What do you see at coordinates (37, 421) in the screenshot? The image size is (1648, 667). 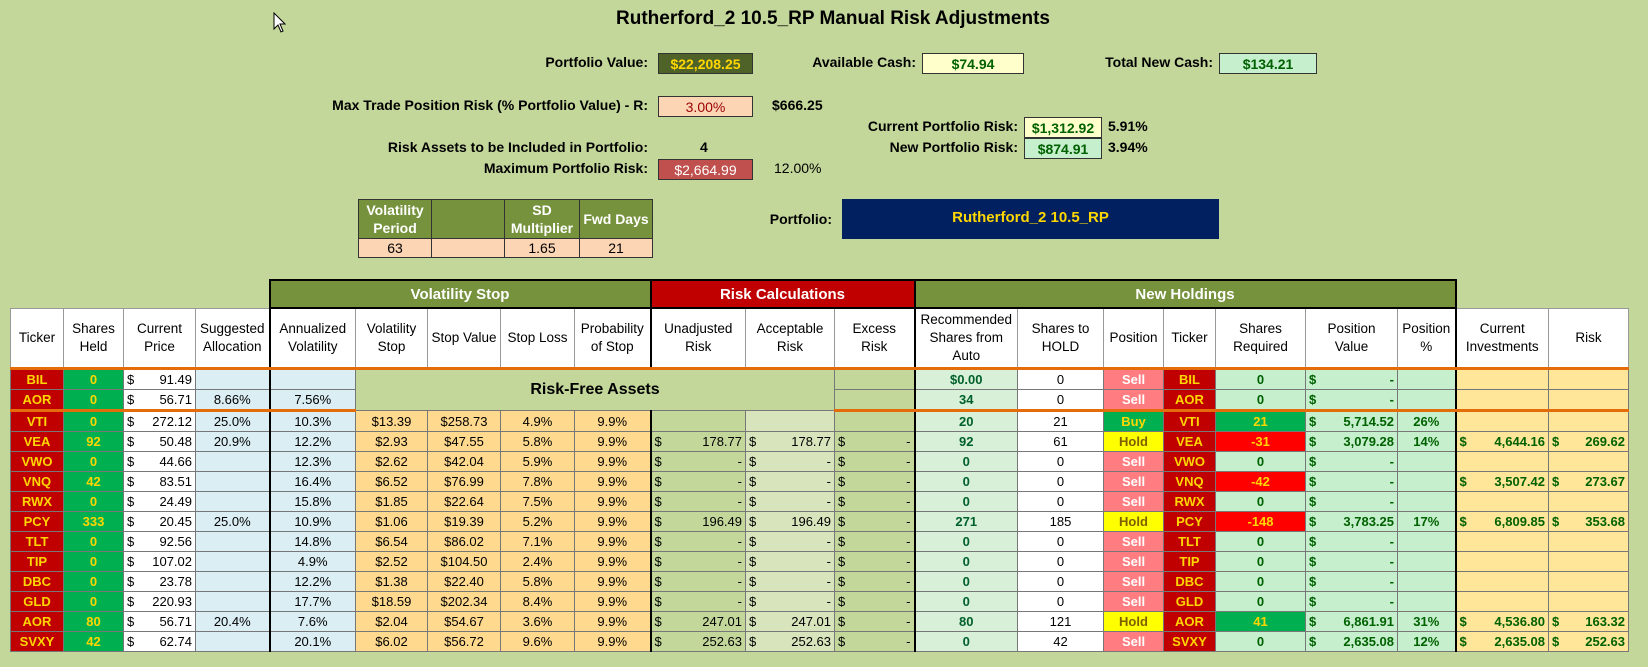 I see `ticker-cell: VTI` at bounding box center [37, 421].